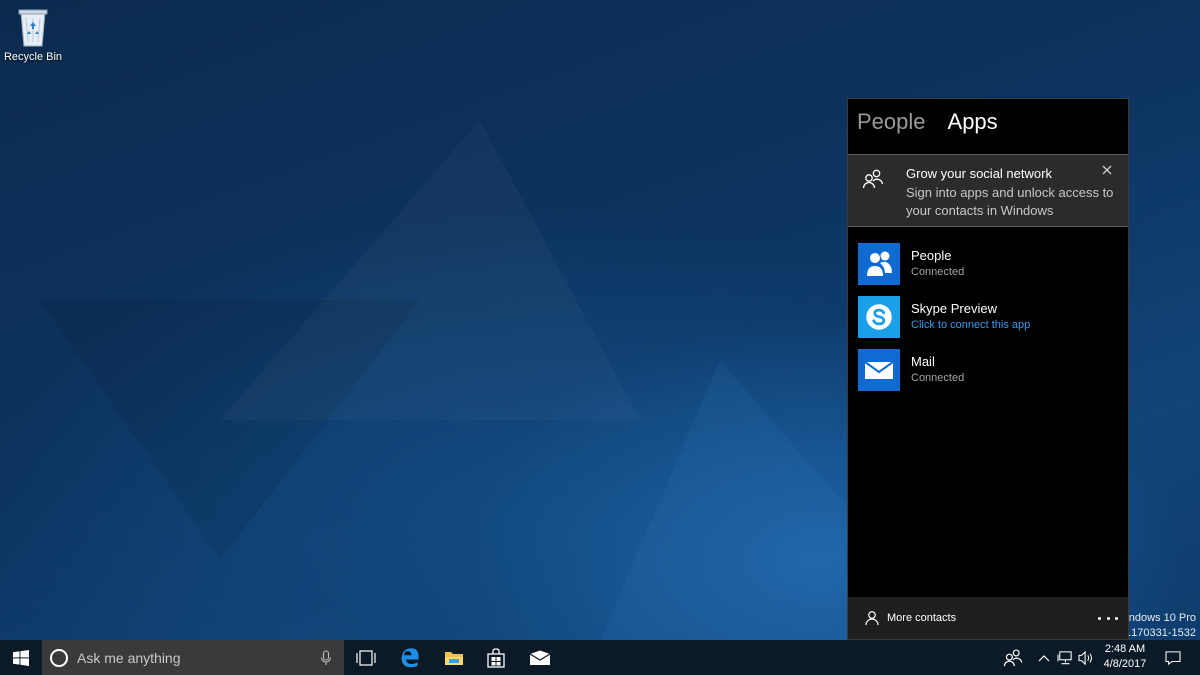 The image size is (1200, 675). Describe the element at coordinates (1125, 664) in the screenshot. I see `clock-date: 4/8/2017` at that location.